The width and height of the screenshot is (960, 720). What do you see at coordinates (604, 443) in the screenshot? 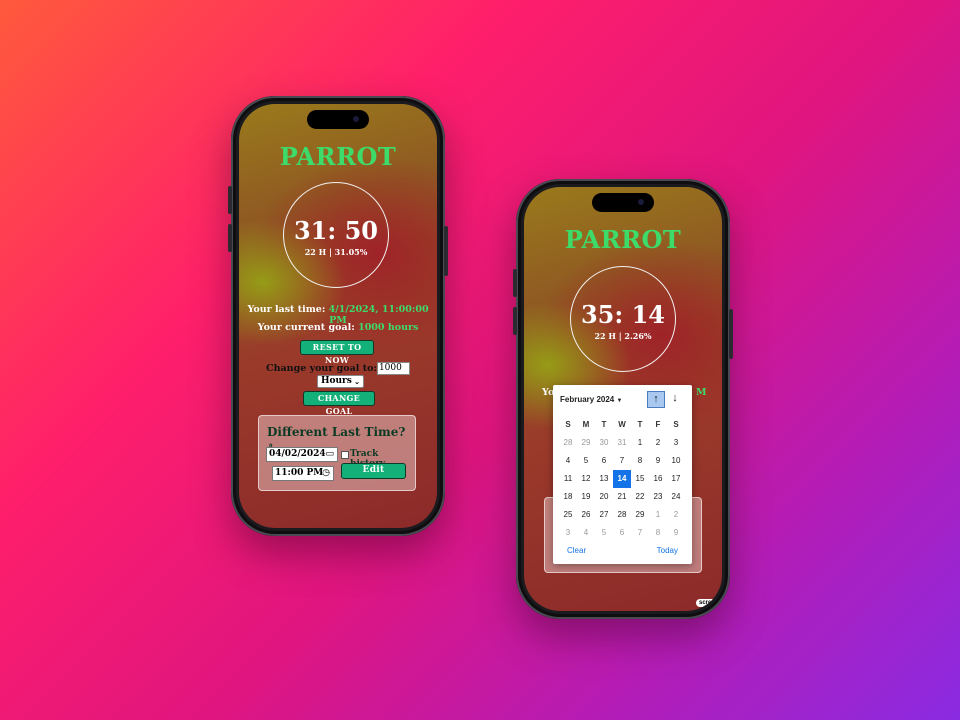
I see `calendar-day: 30` at bounding box center [604, 443].